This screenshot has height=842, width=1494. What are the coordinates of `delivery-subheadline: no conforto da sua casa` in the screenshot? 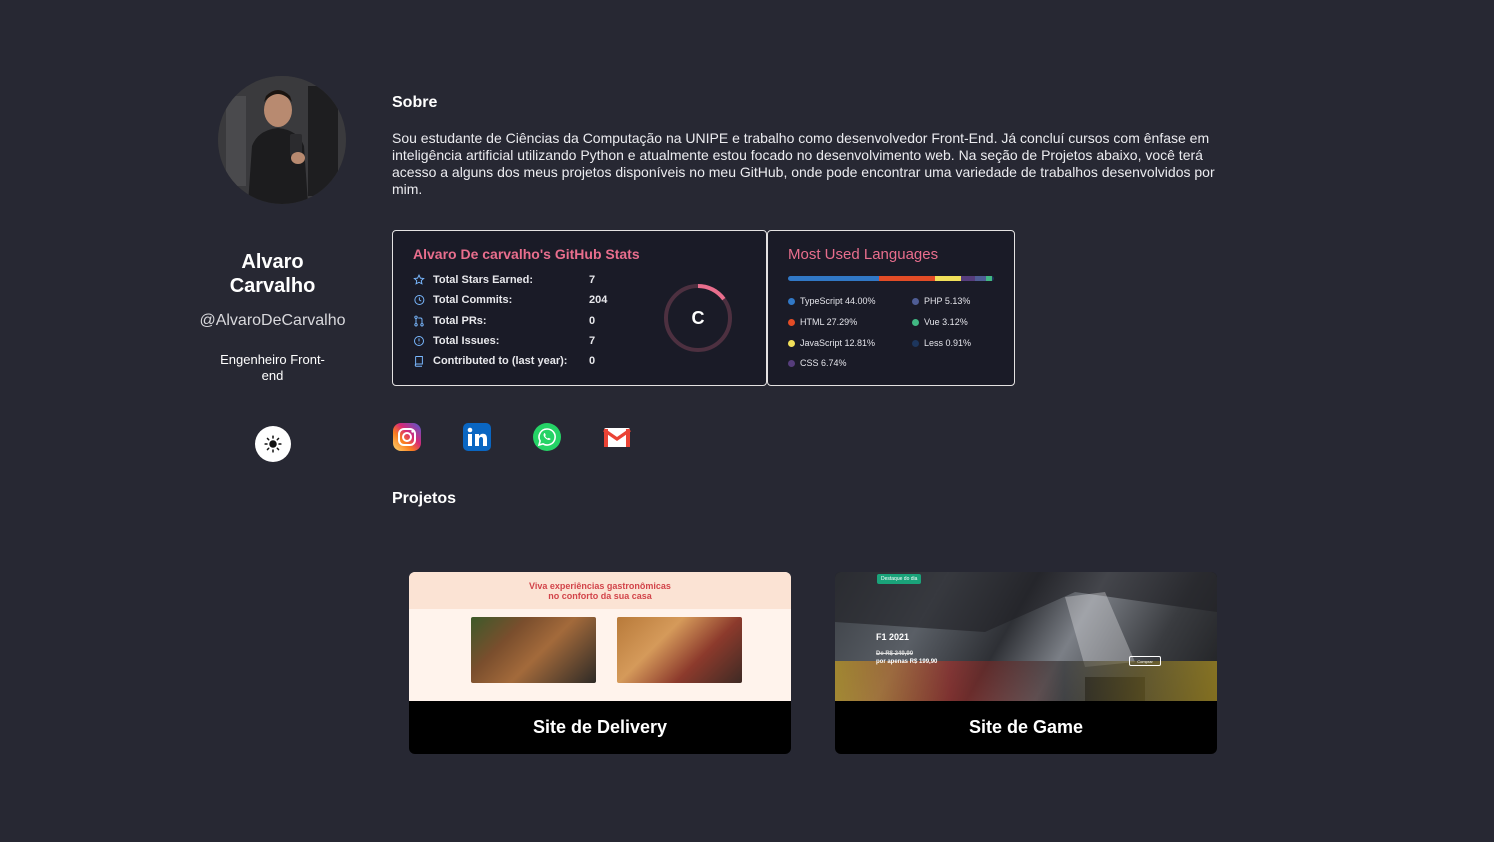 It's located at (600, 595).